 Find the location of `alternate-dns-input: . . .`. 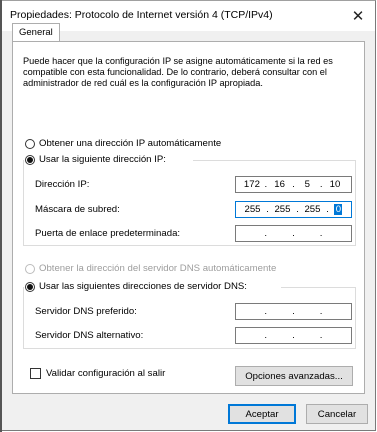

alternate-dns-input: . . . is located at coordinates (293, 335).